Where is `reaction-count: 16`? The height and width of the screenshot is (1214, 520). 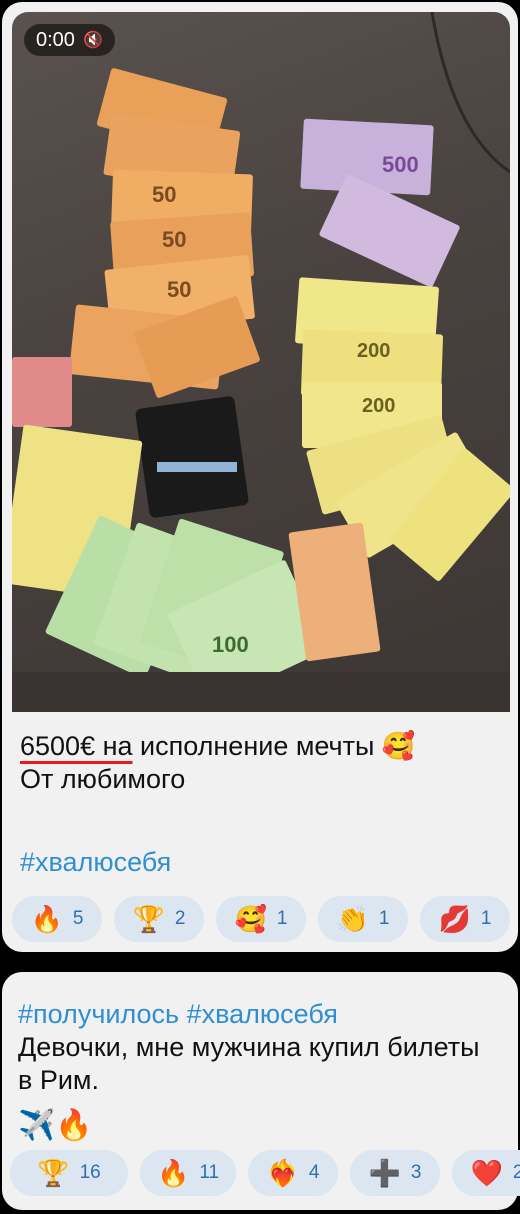
reaction-count: 16 is located at coordinates (90, 1172).